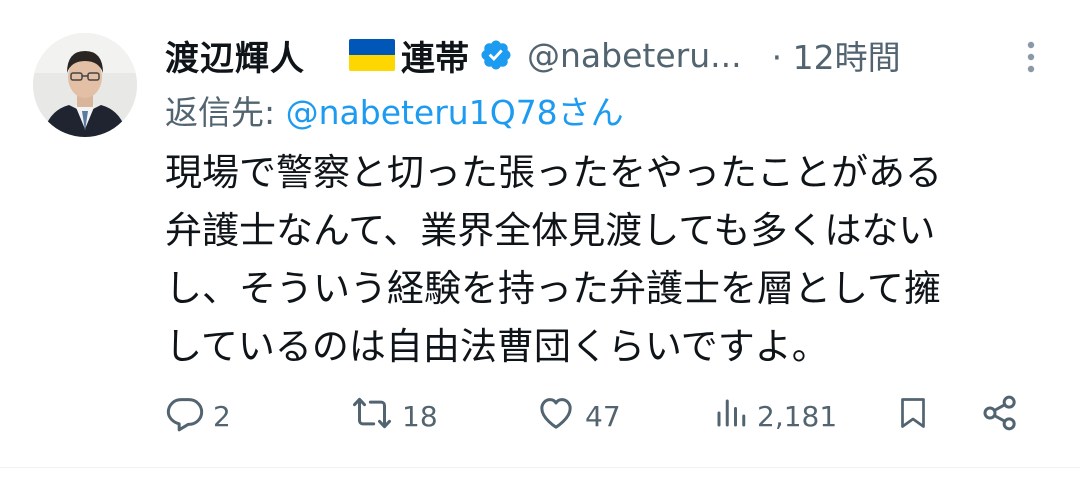  Describe the element at coordinates (550, 230) in the screenshot. I see `tweet-text-line: 弁護士なんて、業界全体見渡しても多くはない` at that location.